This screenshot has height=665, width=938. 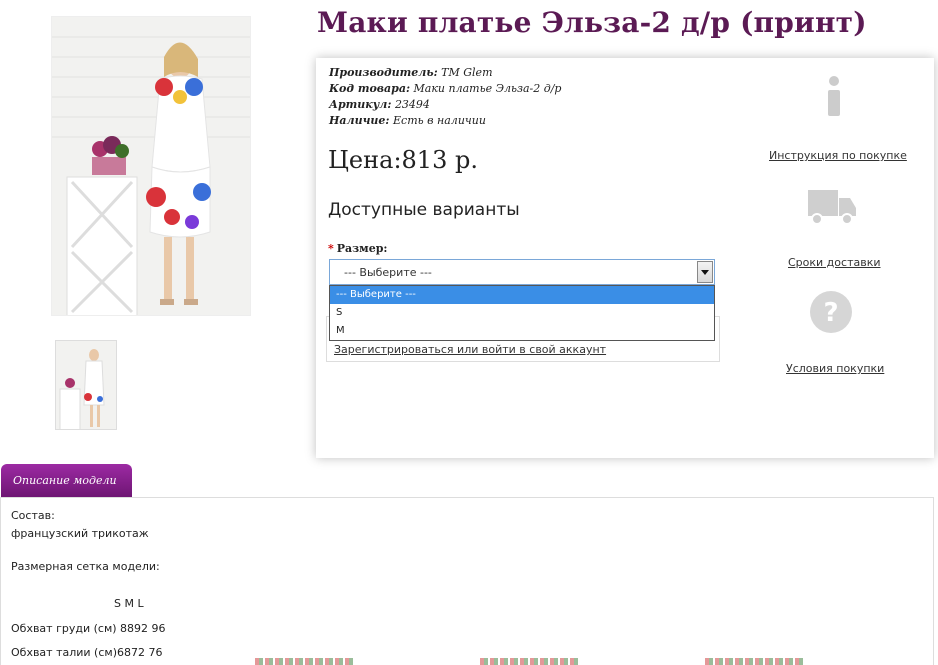 I want to click on size-option-s: S, so click(x=522, y=313).